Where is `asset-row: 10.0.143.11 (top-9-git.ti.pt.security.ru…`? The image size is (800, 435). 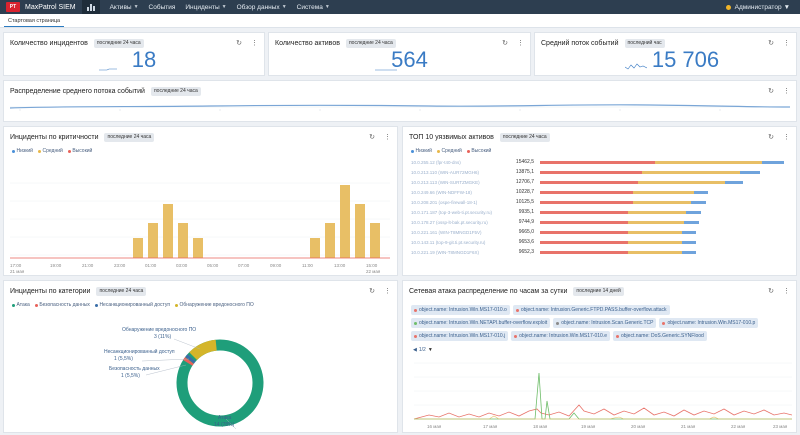
asset-row: 10.0.143.11 (top-9-git.ti.pt.security.ru… is located at coordinates (597, 242).